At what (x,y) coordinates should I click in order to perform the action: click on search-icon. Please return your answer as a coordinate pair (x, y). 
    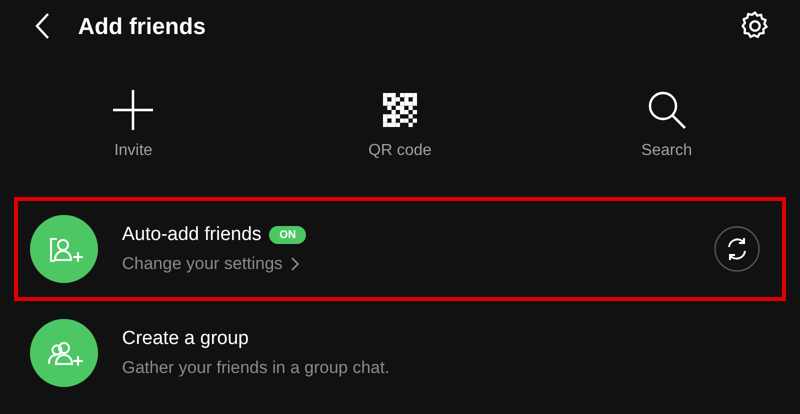
    Looking at the image, I should click on (666, 110).